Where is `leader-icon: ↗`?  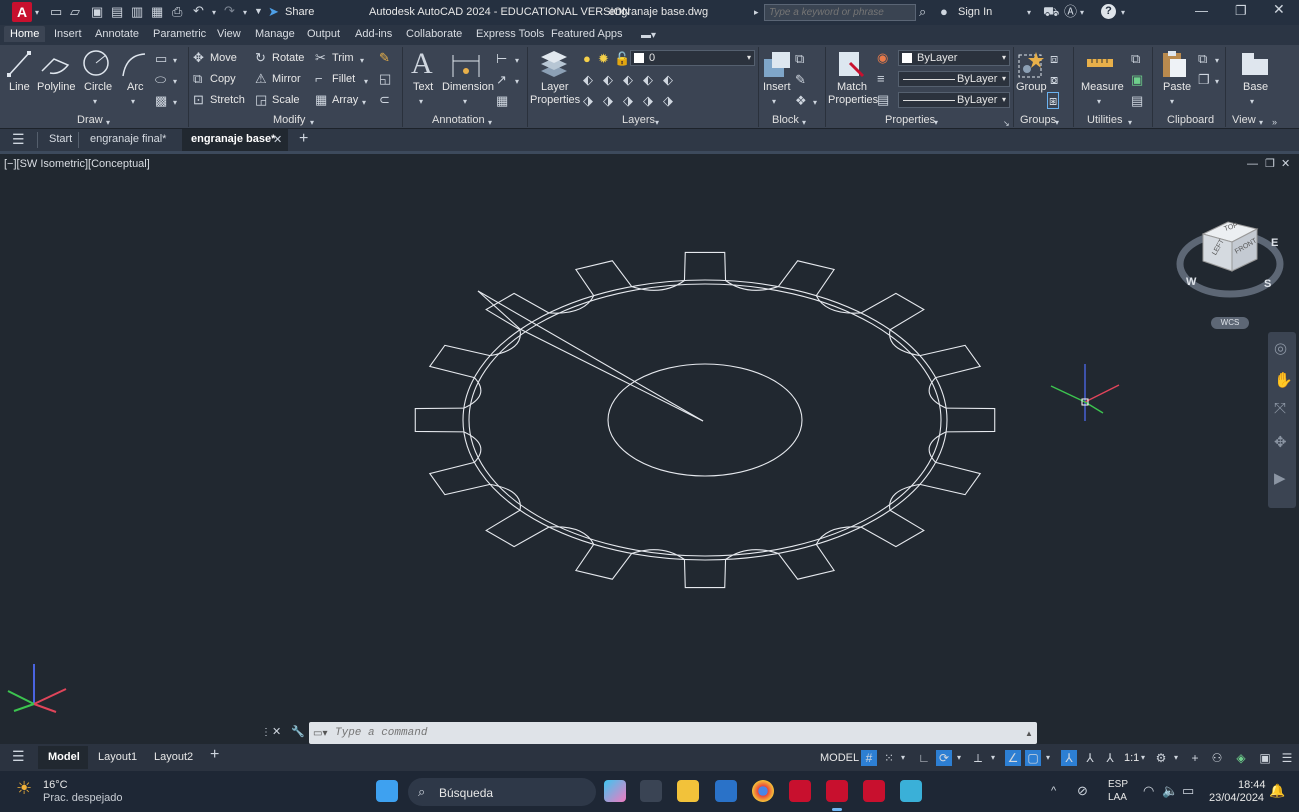 leader-icon: ↗ is located at coordinates (501, 79).